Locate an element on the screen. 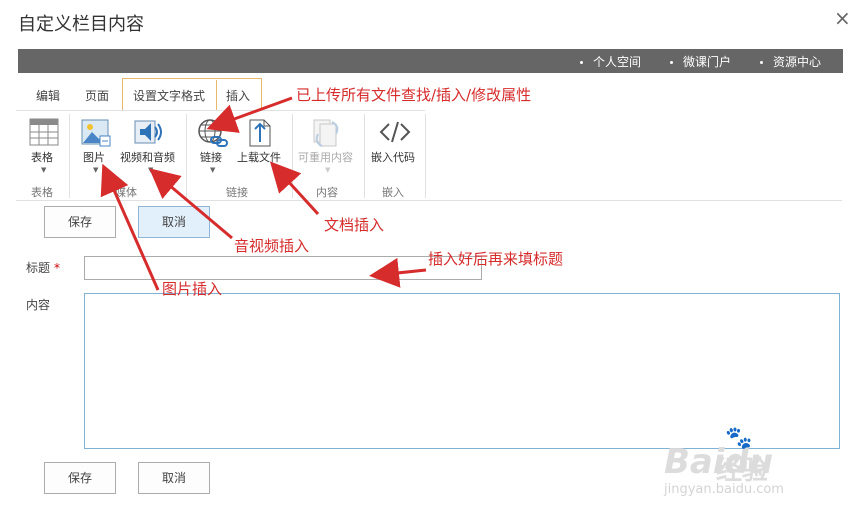 The width and height of the screenshot is (866, 514). annotation-document-insert: 文档插入 is located at coordinates (354, 225).